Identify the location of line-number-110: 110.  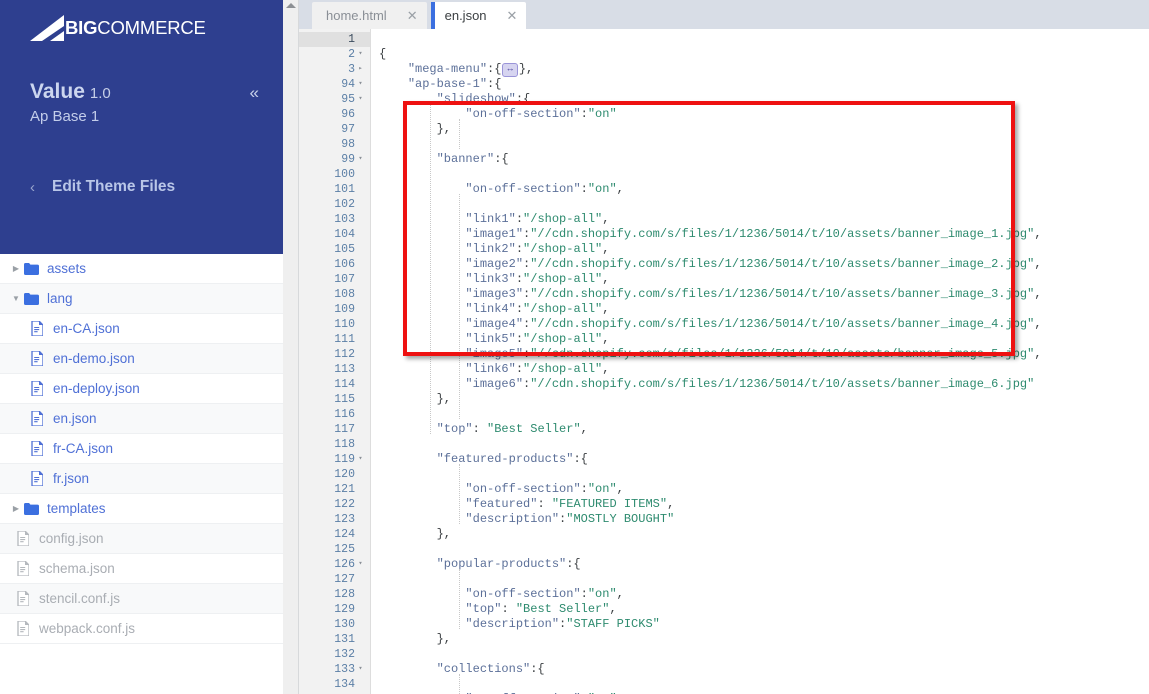
(334, 324).